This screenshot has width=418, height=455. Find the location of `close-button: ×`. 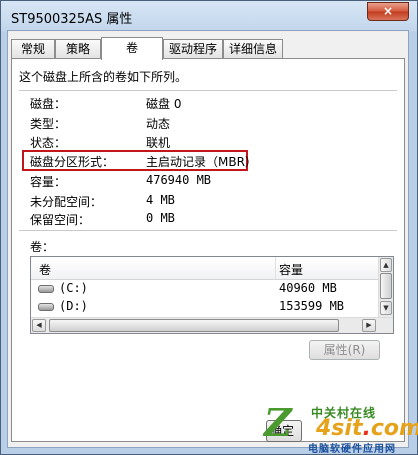

close-button: × is located at coordinates (388, 11).